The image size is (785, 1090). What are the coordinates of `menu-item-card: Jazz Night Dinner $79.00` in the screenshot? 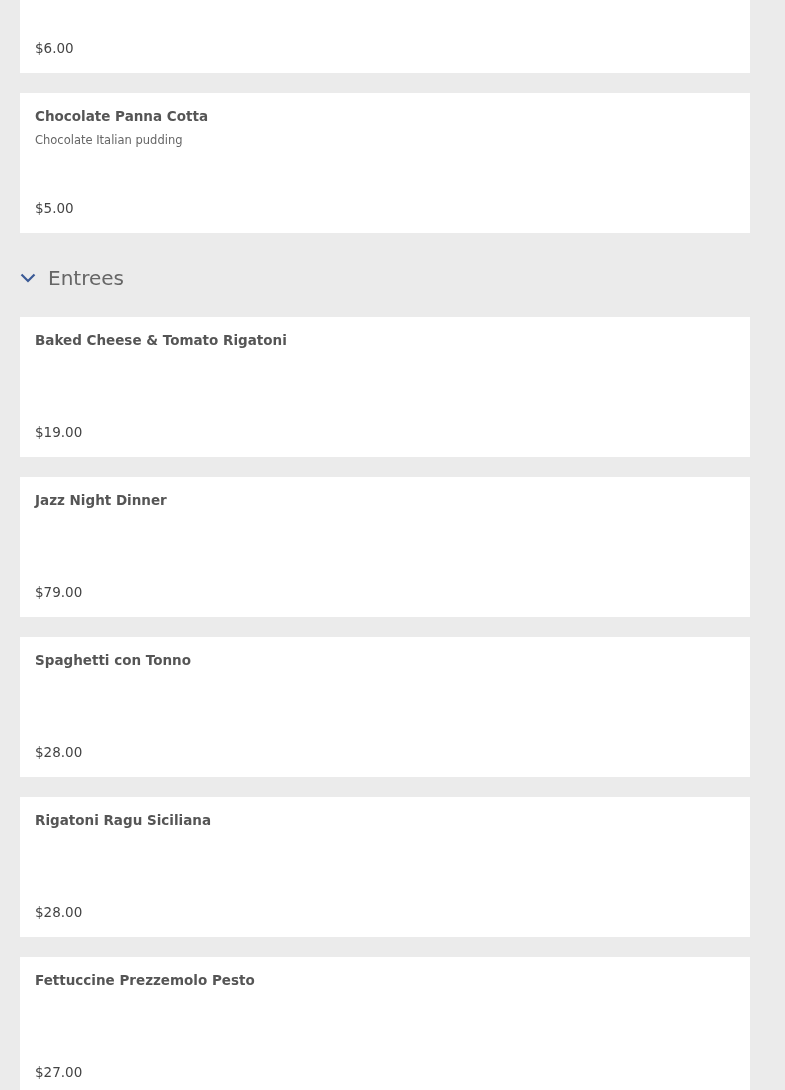 It's located at (385, 547).